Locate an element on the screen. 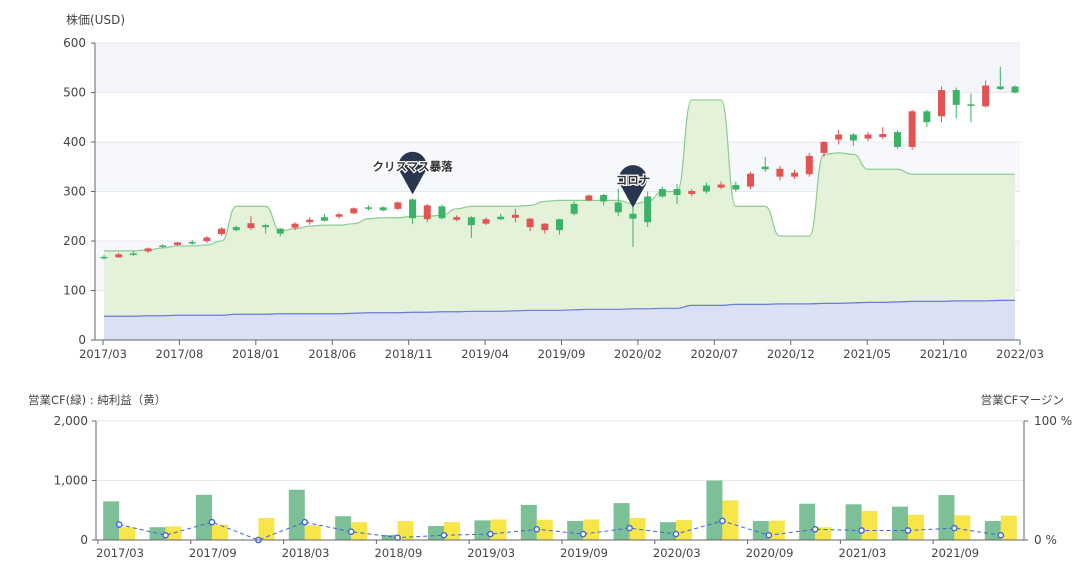 The height and width of the screenshot is (583, 1080). cashflow-x-tick-label: 2017/09 is located at coordinates (213, 553).